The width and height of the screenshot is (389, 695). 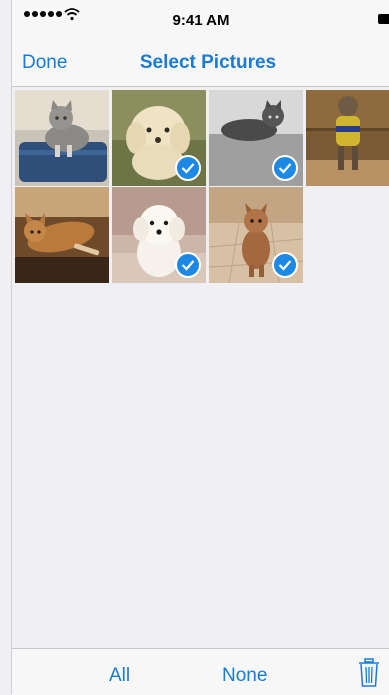 I want to click on page-title: Select Pictures, so click(x=208, y=62).